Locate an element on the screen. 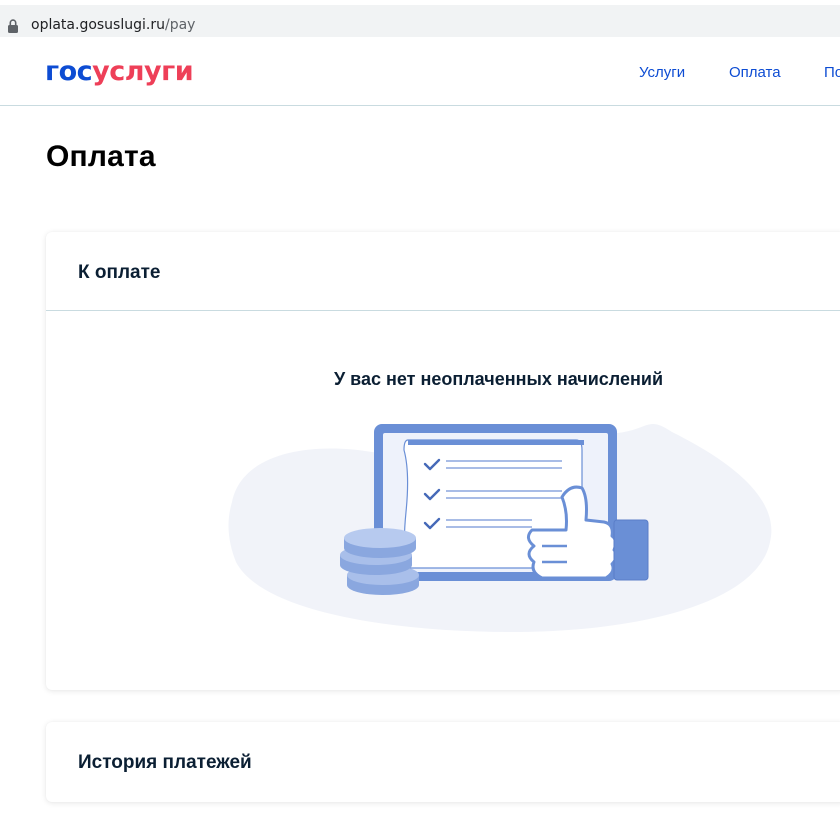 This screenshot has height=840, width=840. nav-item-services: Услуги is located at coordinates (662, 72).